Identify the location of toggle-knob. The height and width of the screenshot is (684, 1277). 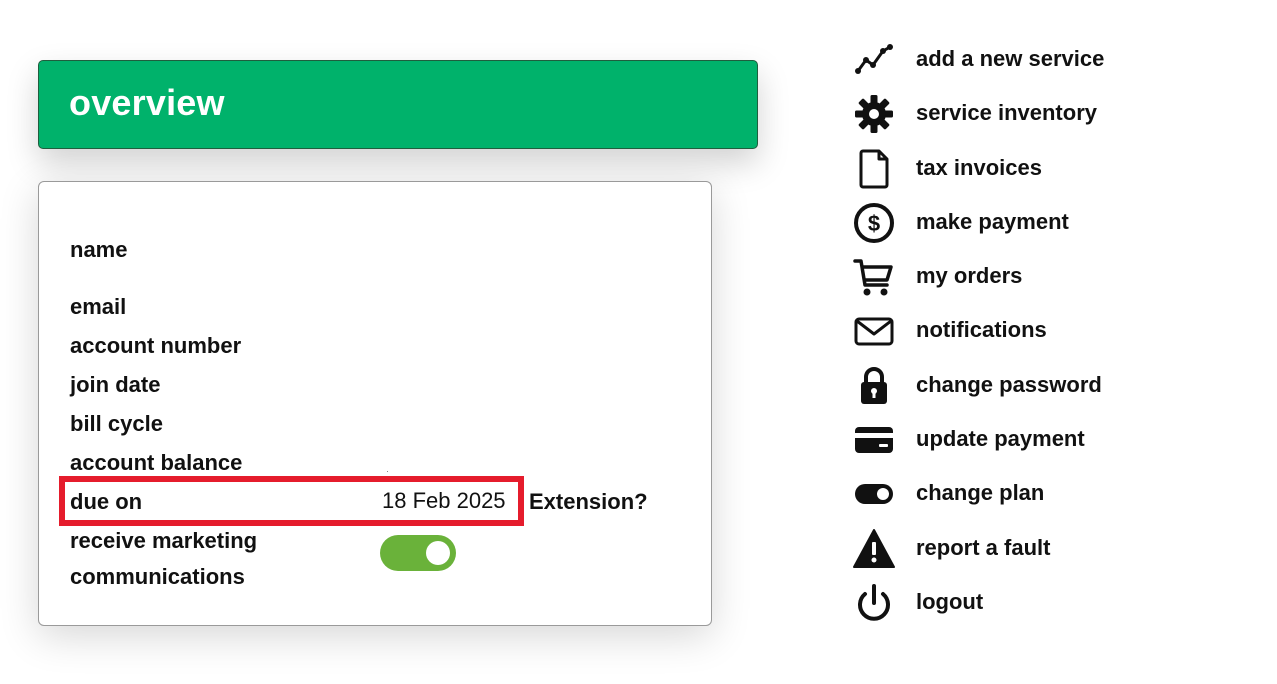
(438, 553).